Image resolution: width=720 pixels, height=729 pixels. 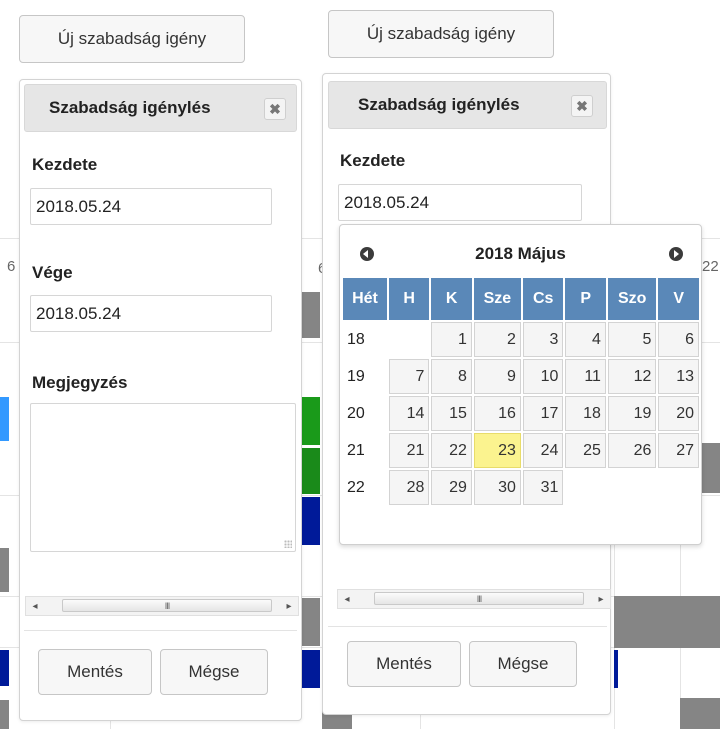 What do you see at coordinates (678, 413) in the screenshot?
I see `calendar-day: 20` at bounding box center [678, 413].